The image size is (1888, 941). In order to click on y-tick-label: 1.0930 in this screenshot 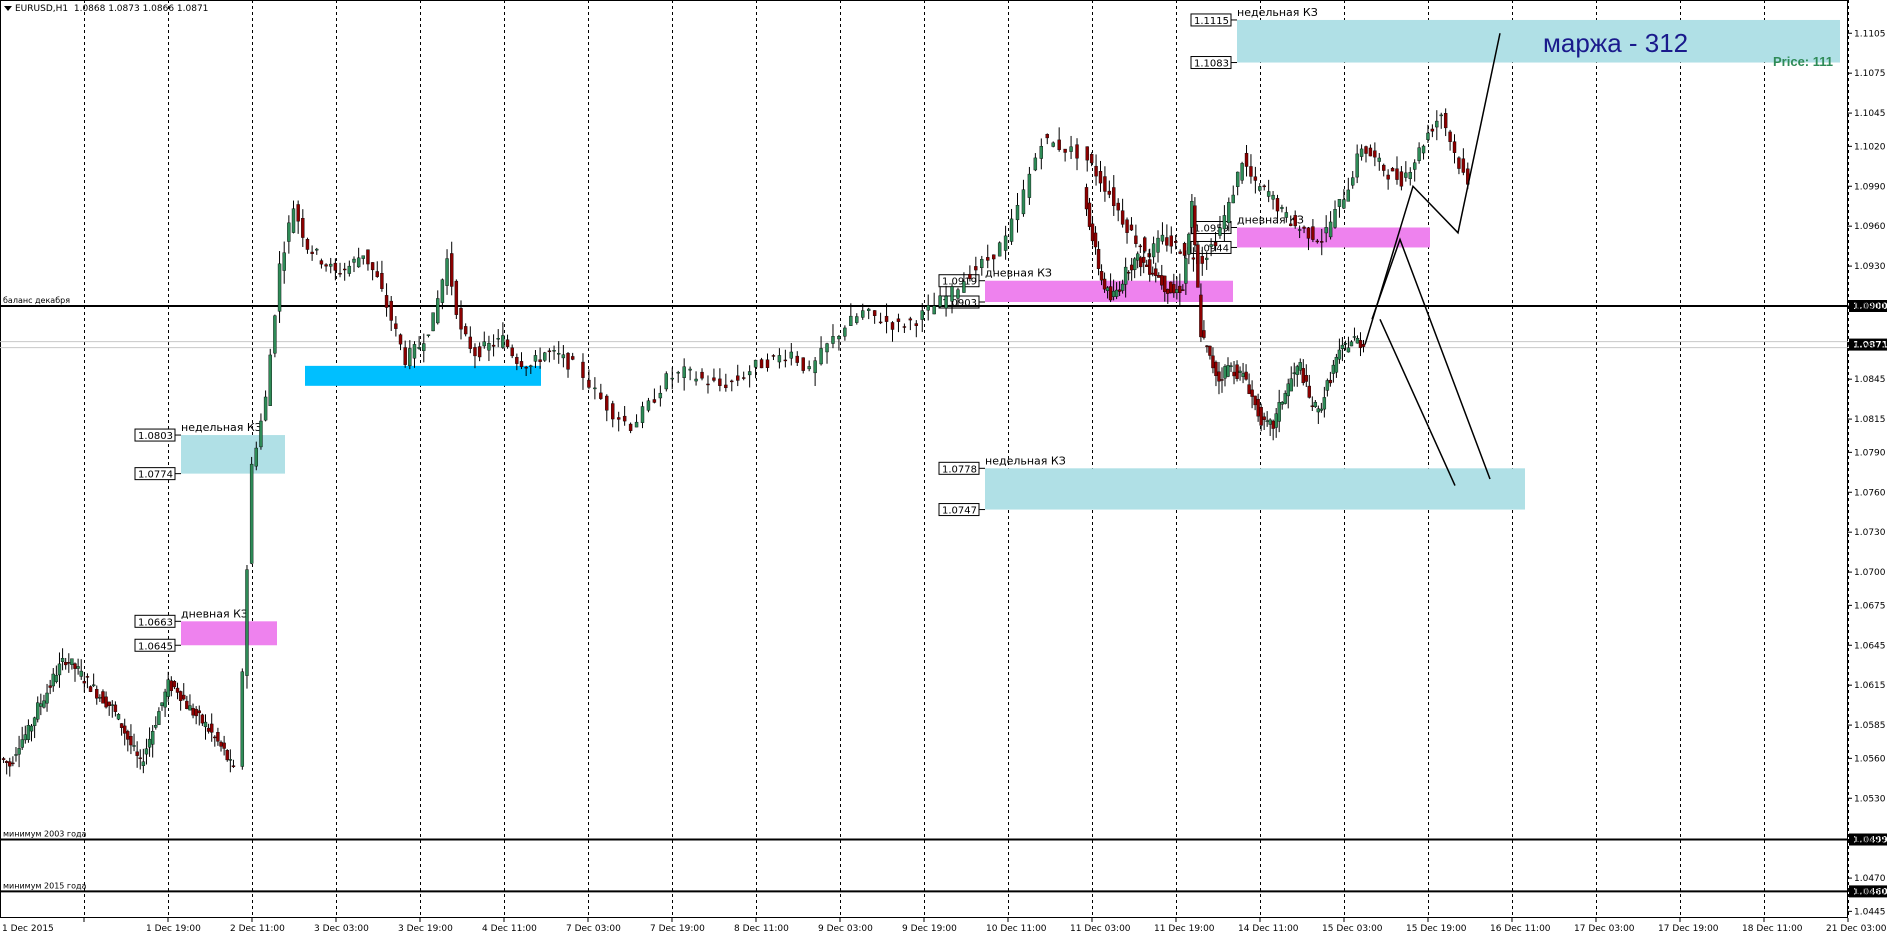, I will do `click(1870, 267)`.